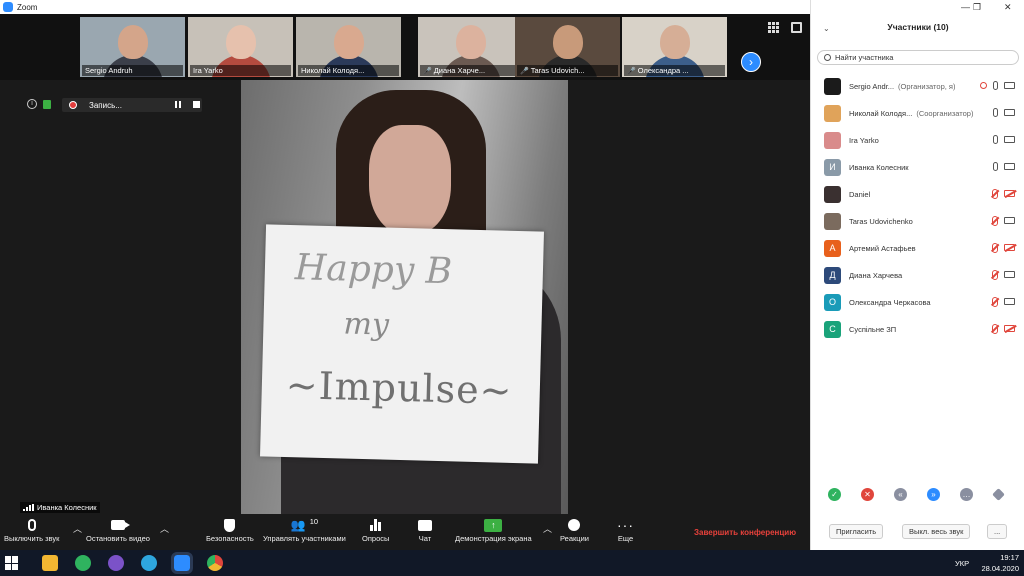 Image resolution: width=1024 pixels, height=576 pixels. What do you see at coordinates (917, 86) in the screenshot?
I see `participant-row: Sergio Andr... (Организатор, я)` at bounding box center [917, 86].